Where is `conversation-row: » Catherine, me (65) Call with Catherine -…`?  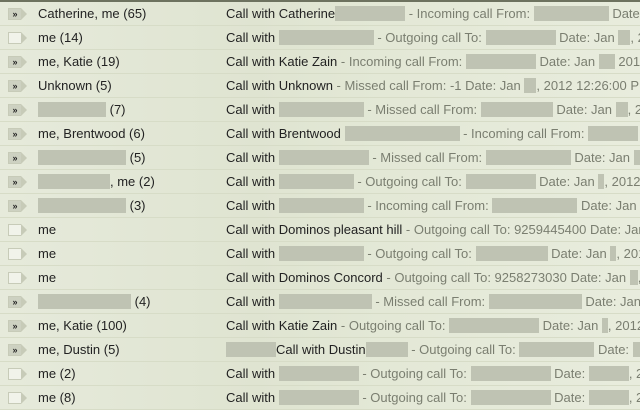 conversation-row: » Catherine, me (65) Call with Catherine -… is located at coordinates (320, 14).